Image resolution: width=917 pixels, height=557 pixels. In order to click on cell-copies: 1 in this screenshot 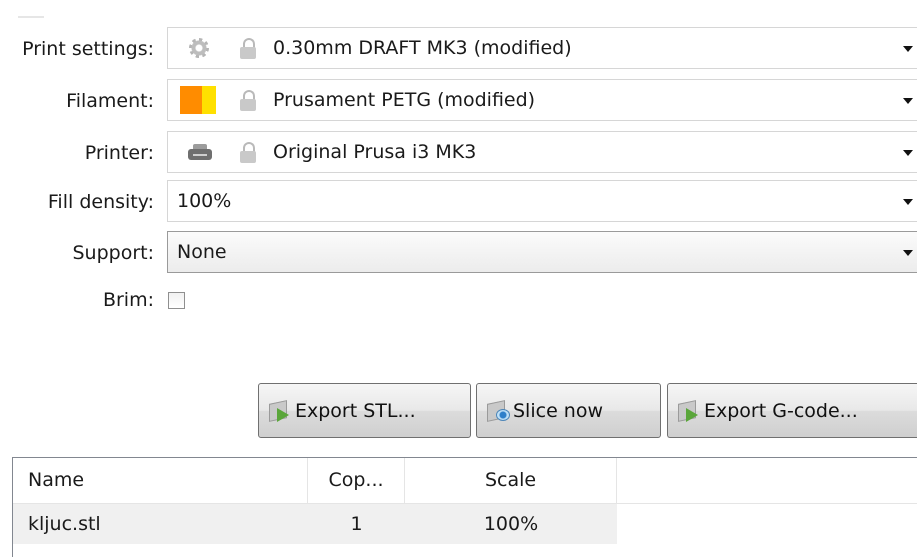, I will do `click(356, 524)`.